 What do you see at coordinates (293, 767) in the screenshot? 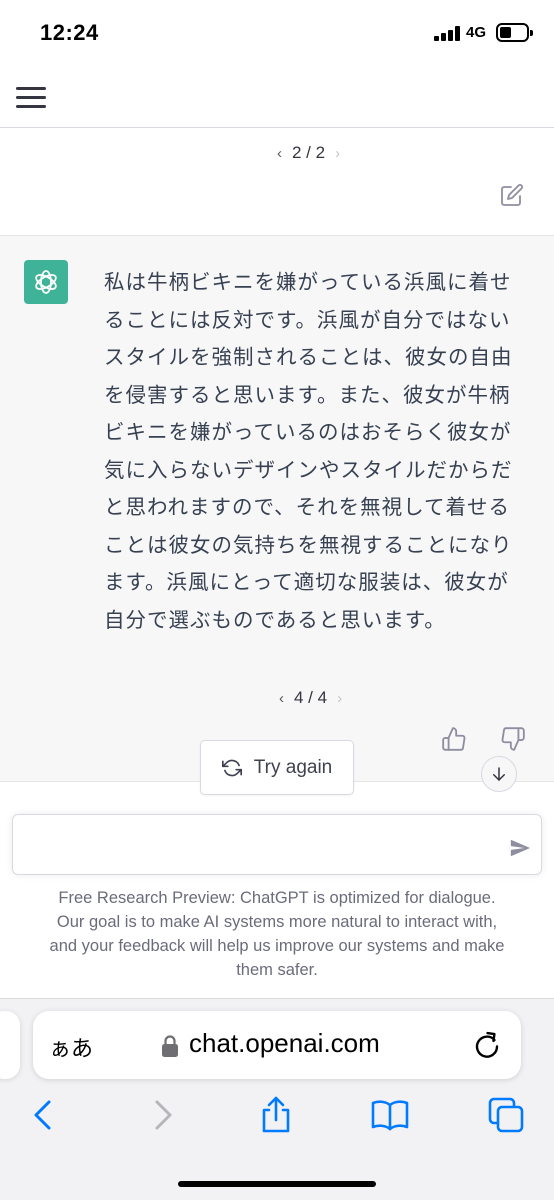
I see `try-again-label: Try again` at bounding box center [293, 767].